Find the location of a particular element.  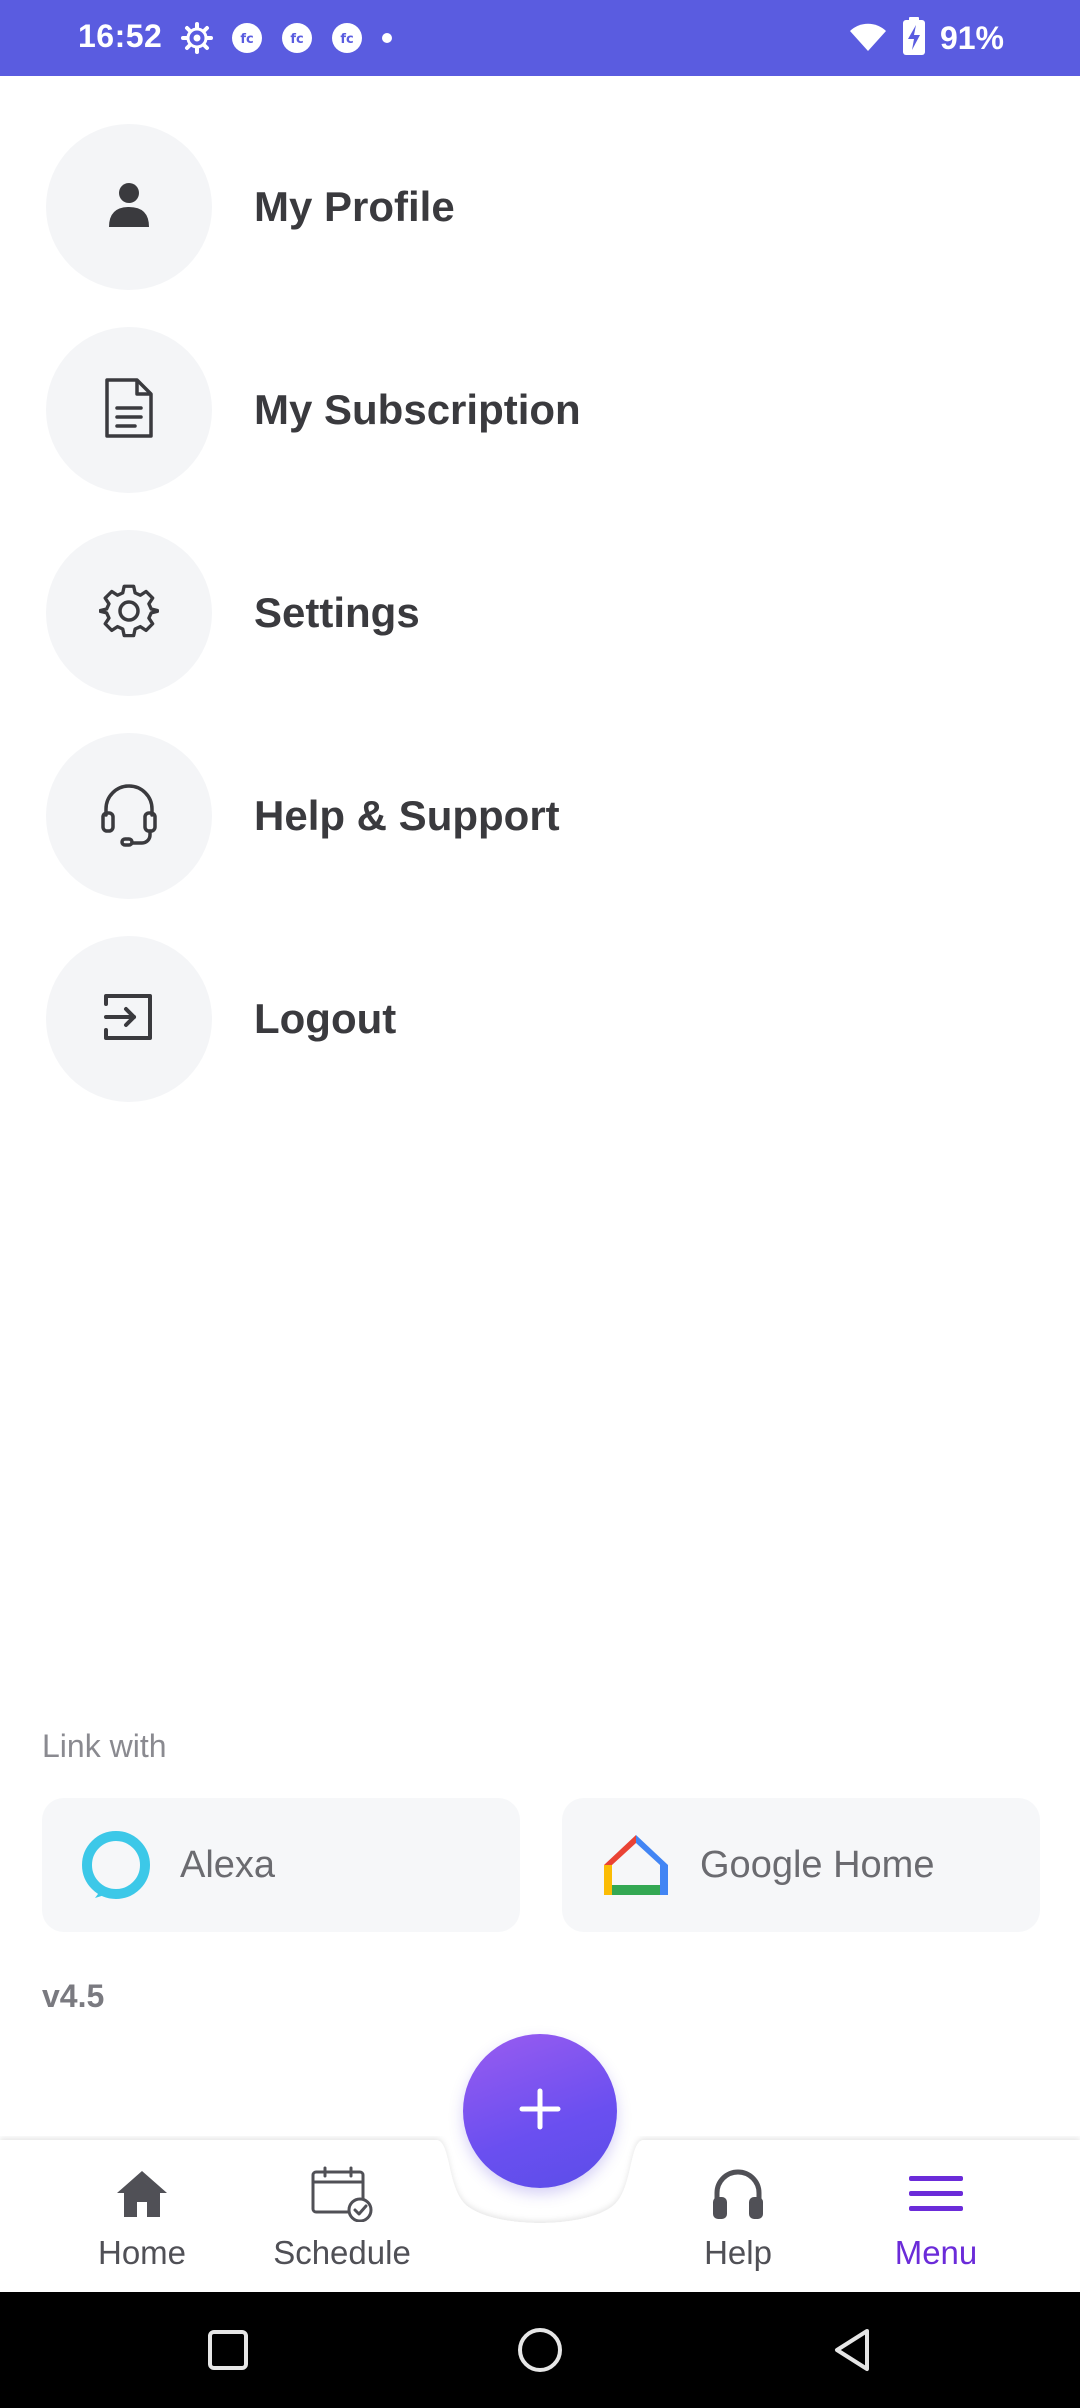

back-triangle-icon is located at coordinates (852, 2350).